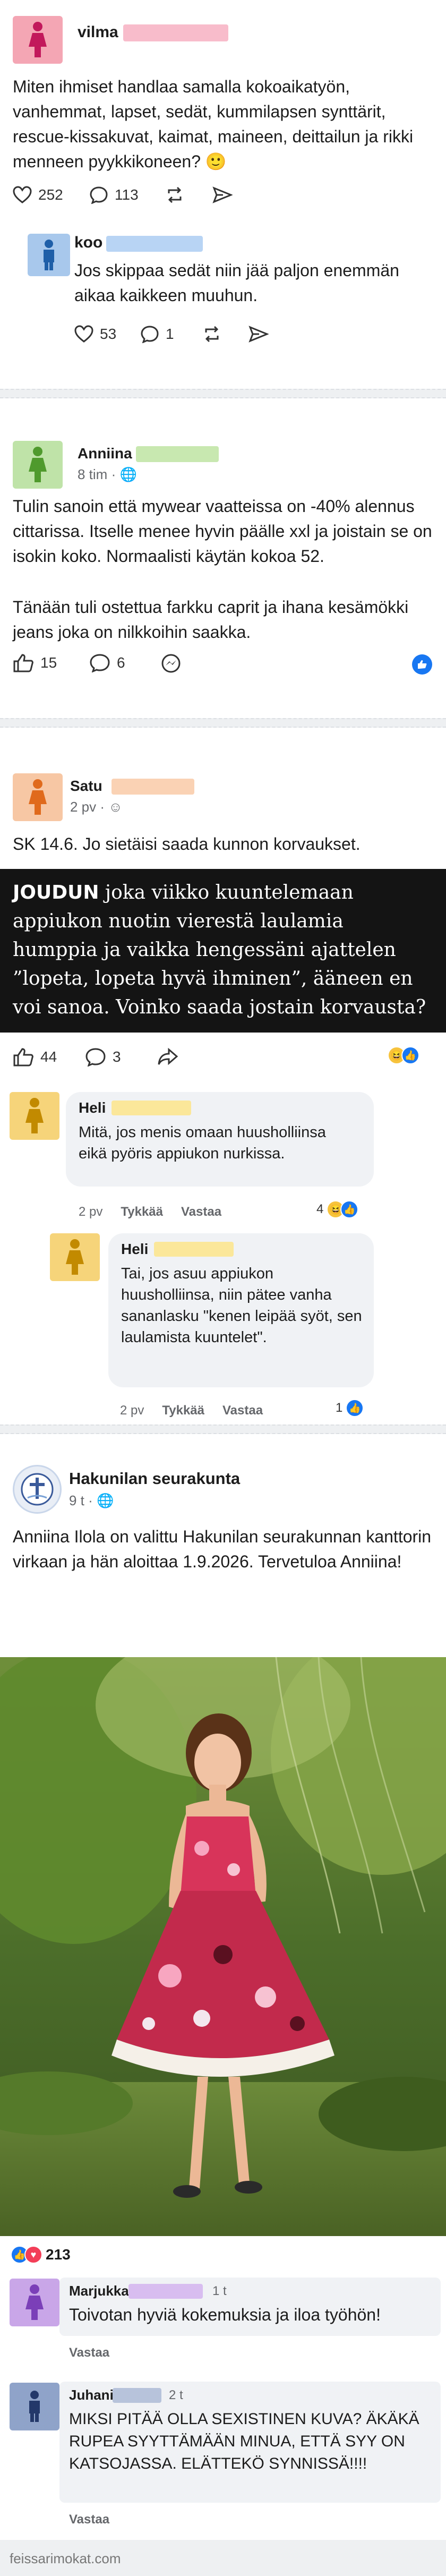  What do you see at coordinates (171, 663) in the screenshot?
I see `messenger-button` at bounding box center [171, 663].